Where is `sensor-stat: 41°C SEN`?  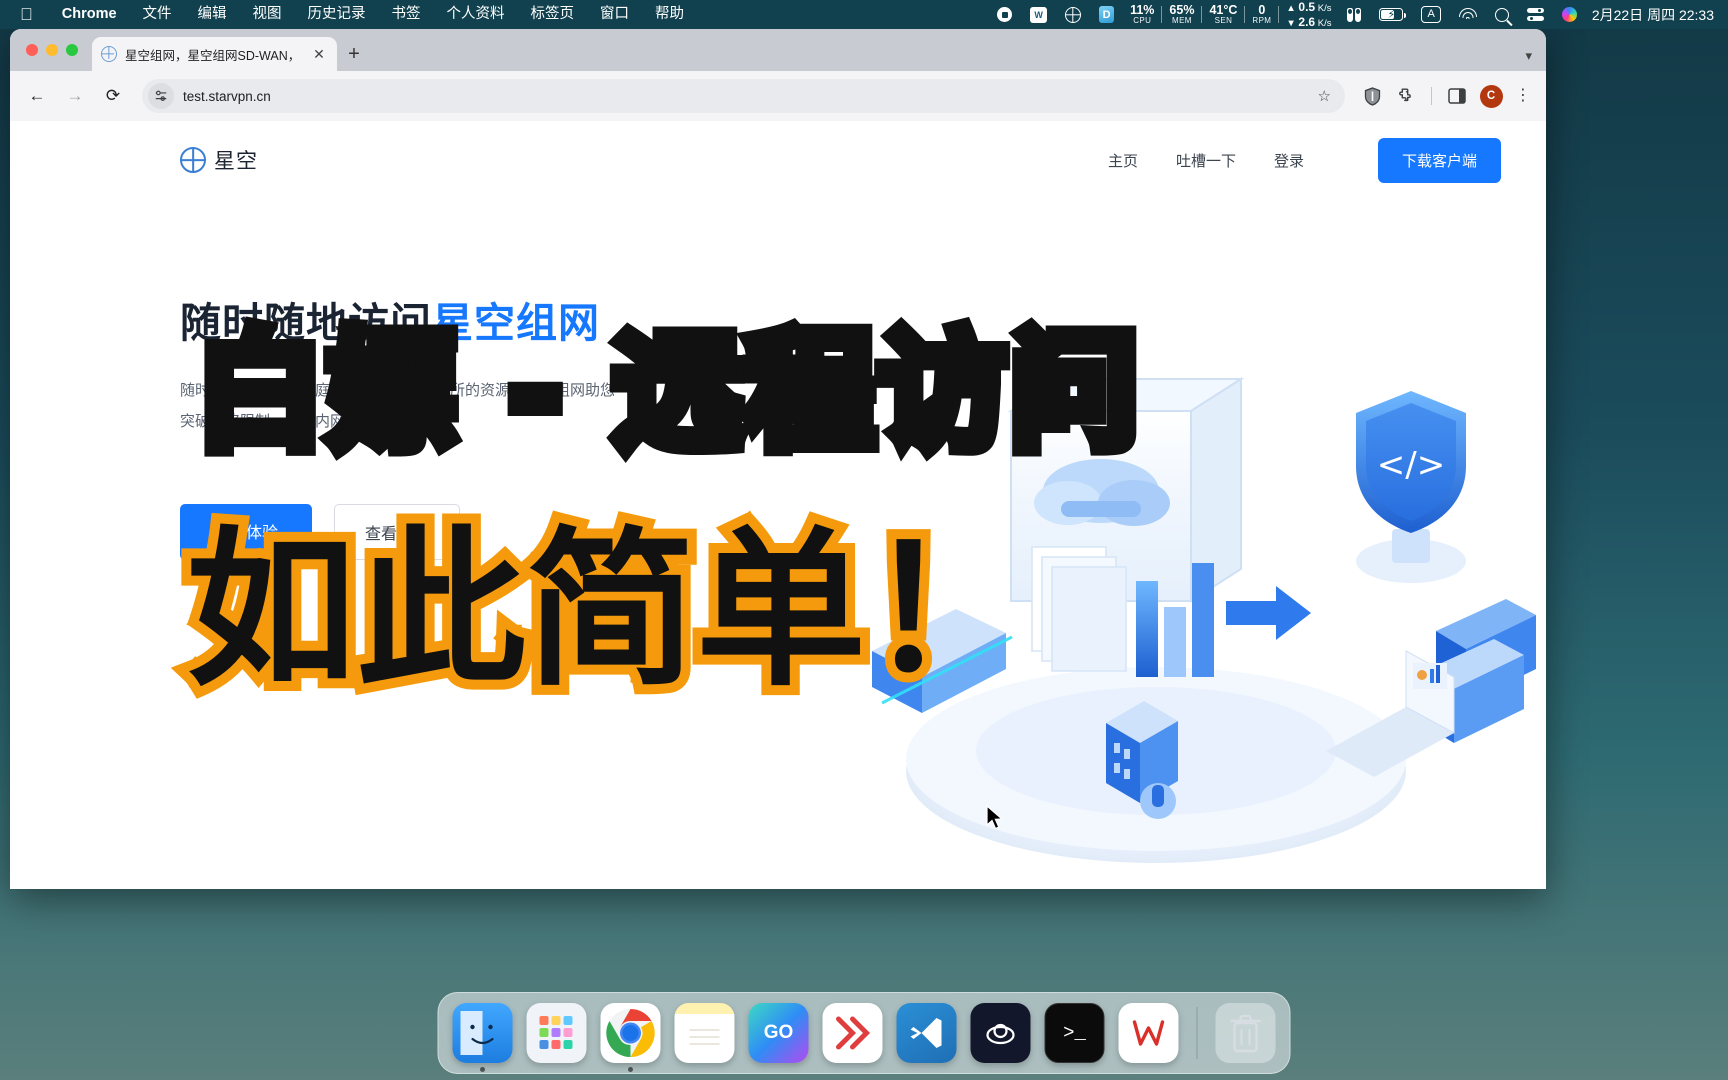 sensor-stat: 41°C SEN is located at coordinates (1223, 15).